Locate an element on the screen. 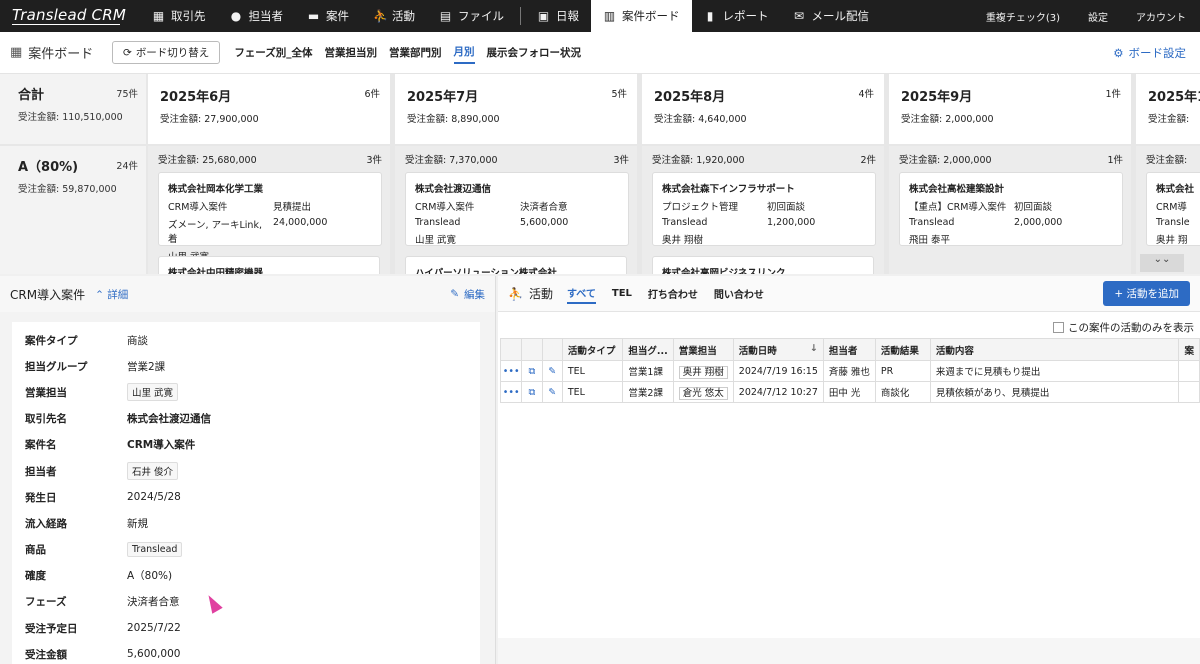 This screenshot has height=664, width=1200. cell-extra is located at coordinates (1189, 371).